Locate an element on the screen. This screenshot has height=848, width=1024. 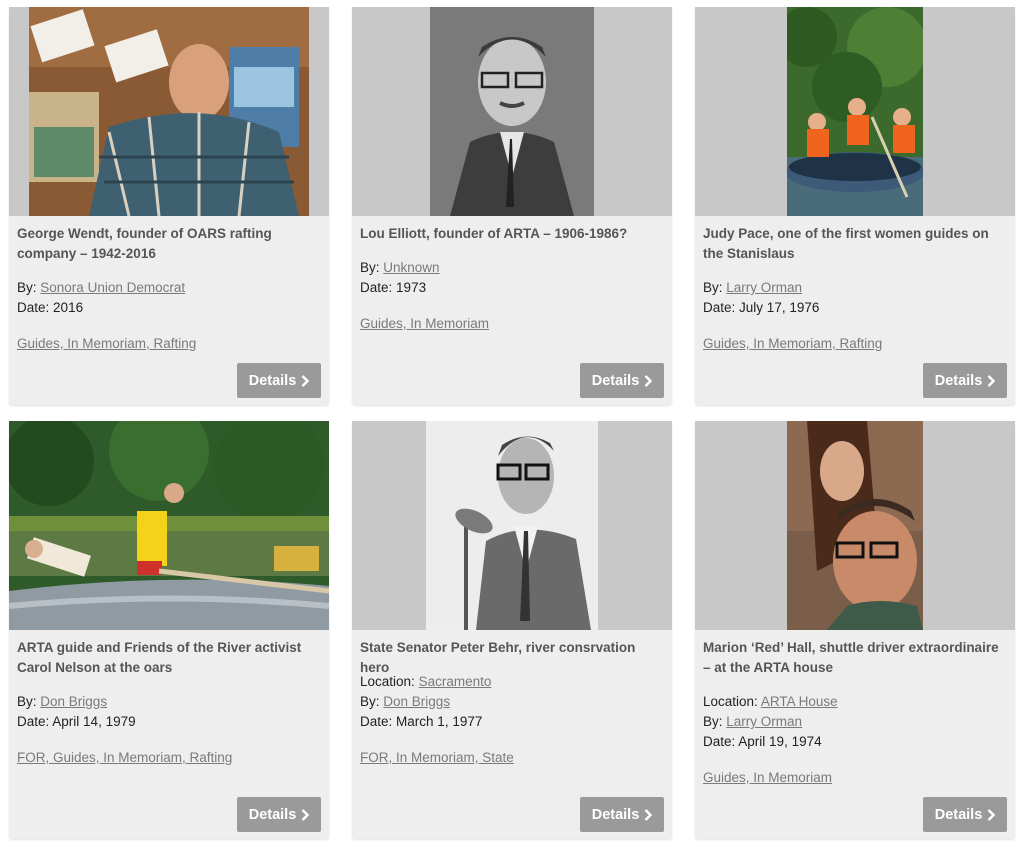
category-links: FOR, Guides, In Memoriam, Rafting is located at coordinates (124, 758).